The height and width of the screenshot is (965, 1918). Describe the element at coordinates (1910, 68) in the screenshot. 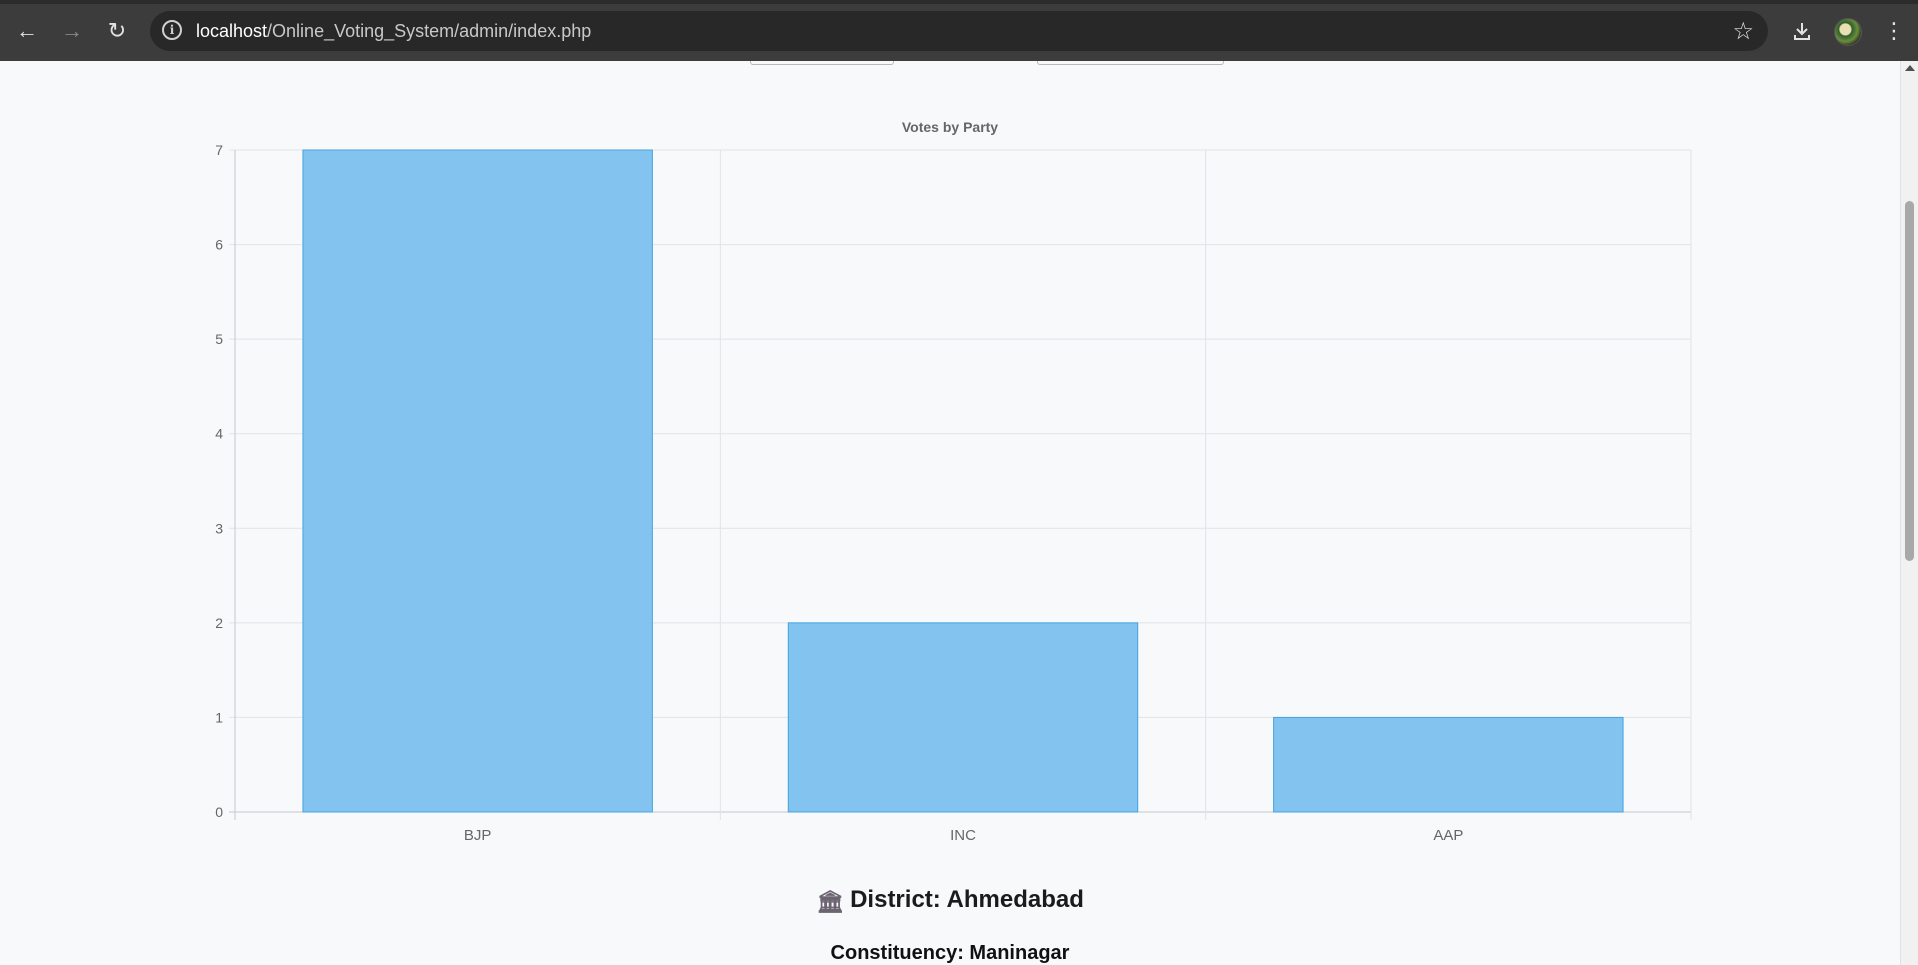

I see `scroll-up-arrow-icon` at that location.